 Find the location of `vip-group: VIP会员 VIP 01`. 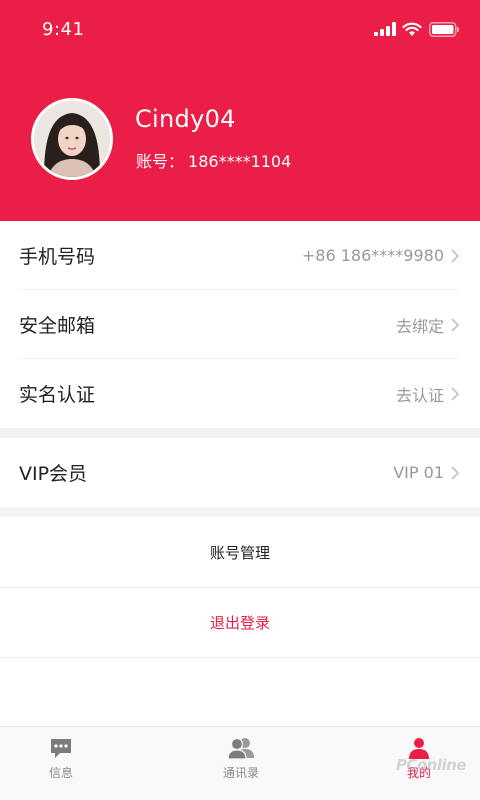

vip-group: VIP会员 VIP 01 is located at coordinates (240, 472).